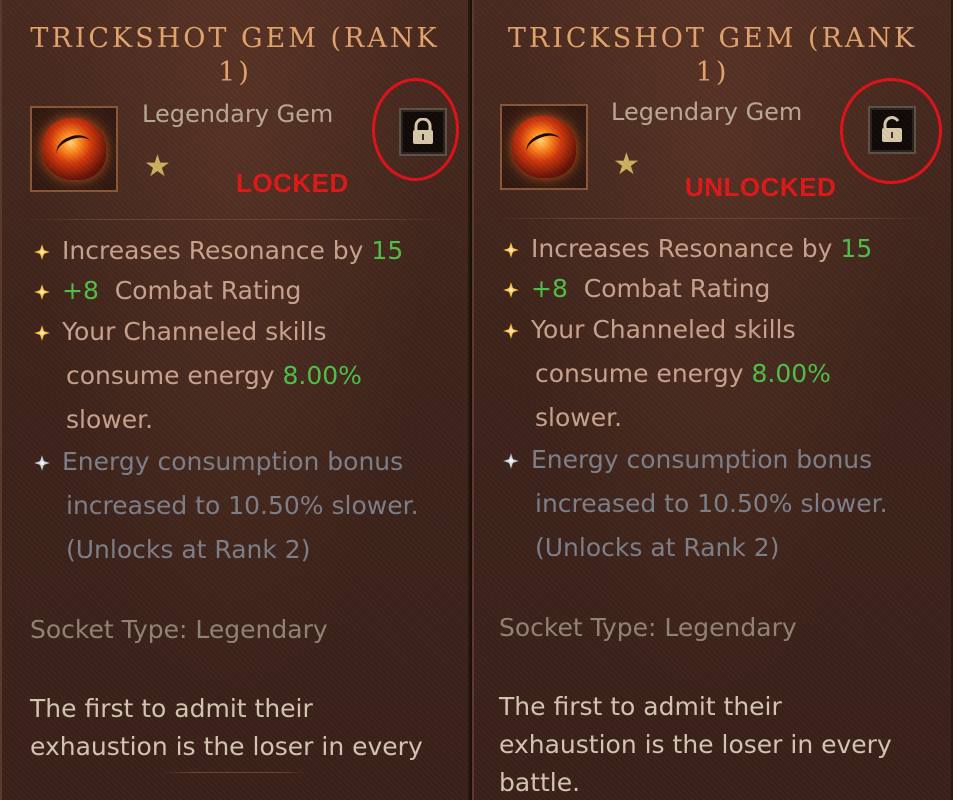 The height and width of the screenshot is (800, 953). Describe the element at coordinates (235, 55) in the screenshot. I see `item-title: Trickshot Gem (Rank 1)` at that location.